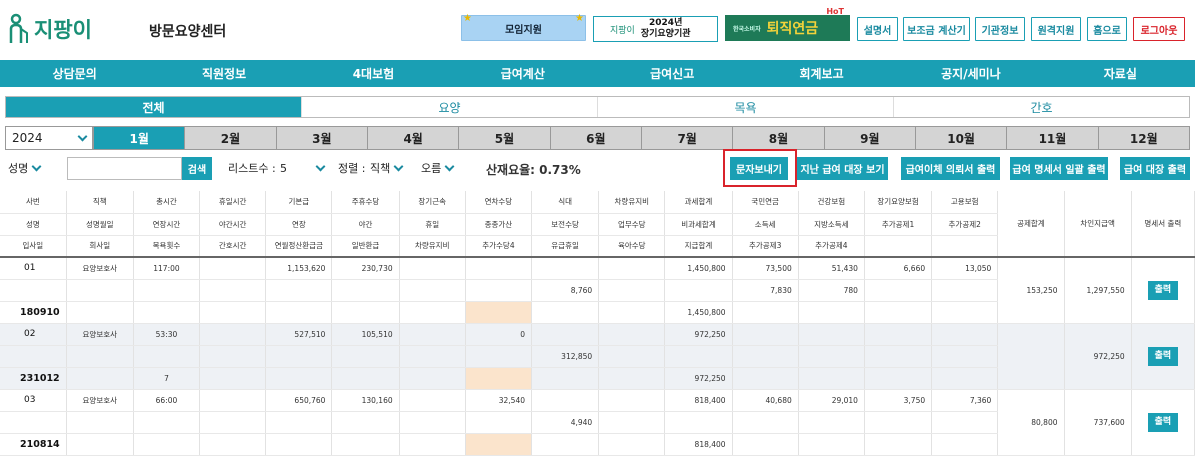  What do you see at coordinates (655, 29) in the screenshot?
I see `ad-banner-2024: 지팡이 2024년 장기요양기관` at bounding box center [655, 29].